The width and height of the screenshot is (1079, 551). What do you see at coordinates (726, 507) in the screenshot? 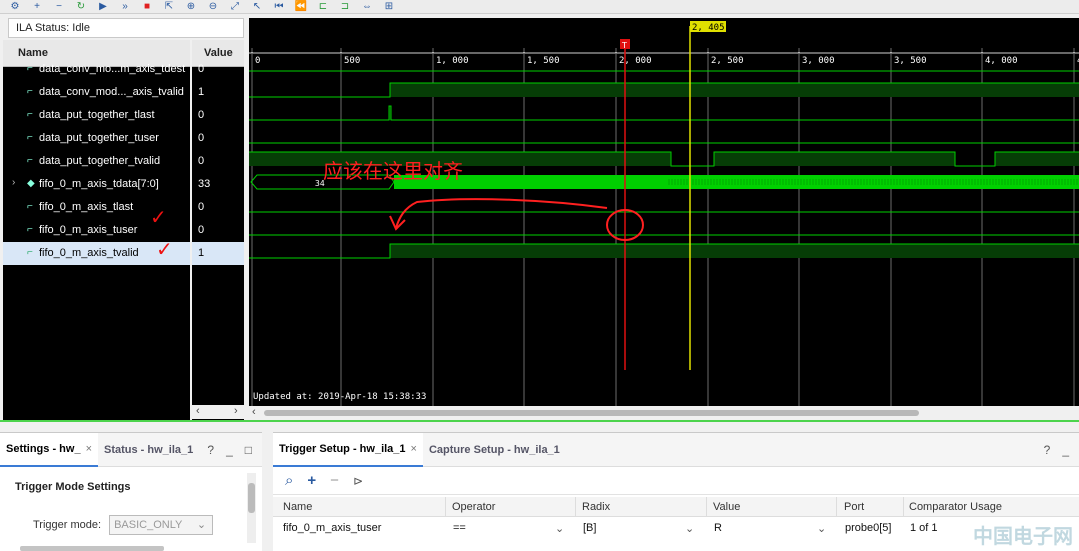
I see `col-value: Value` at bounding box center [726, 507].